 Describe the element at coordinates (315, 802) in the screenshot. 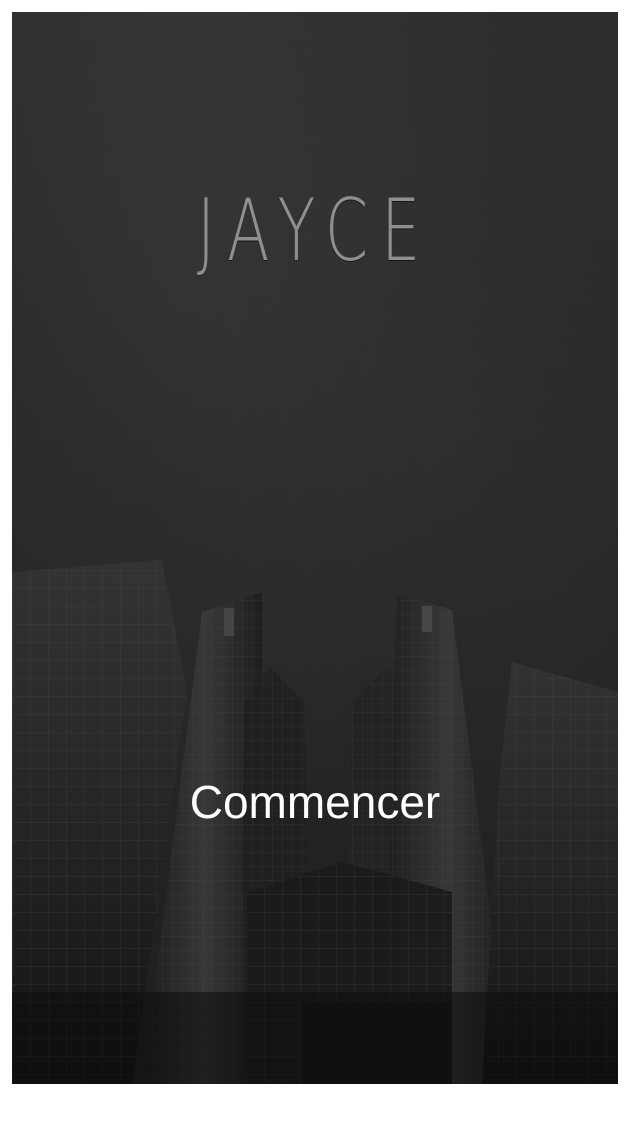

I see `start-button: Commencer` at that location.